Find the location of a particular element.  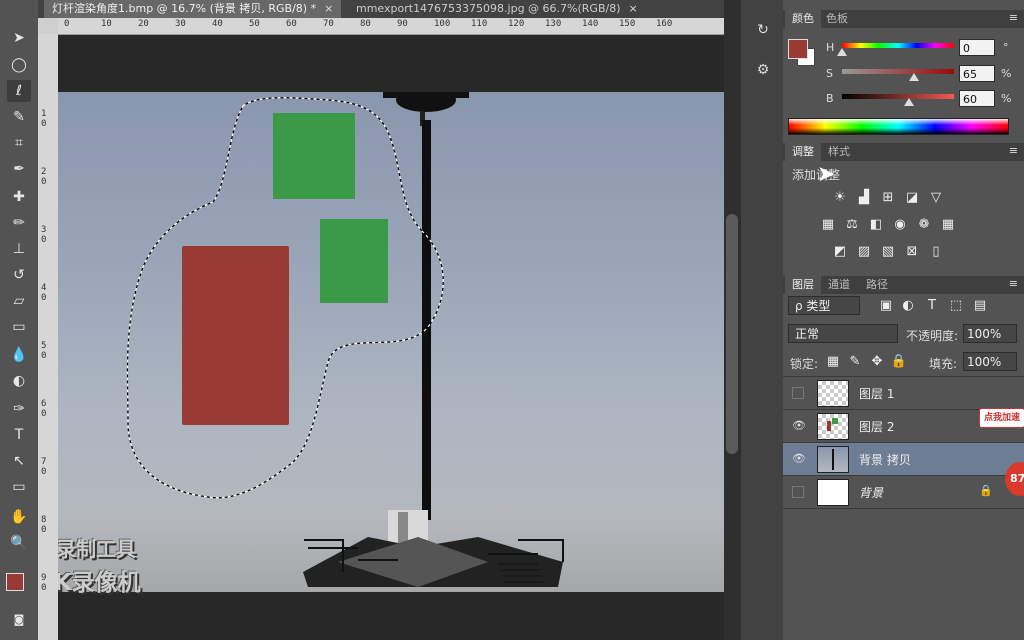

hue-slider-thumb is located at coordinates (842, 52).